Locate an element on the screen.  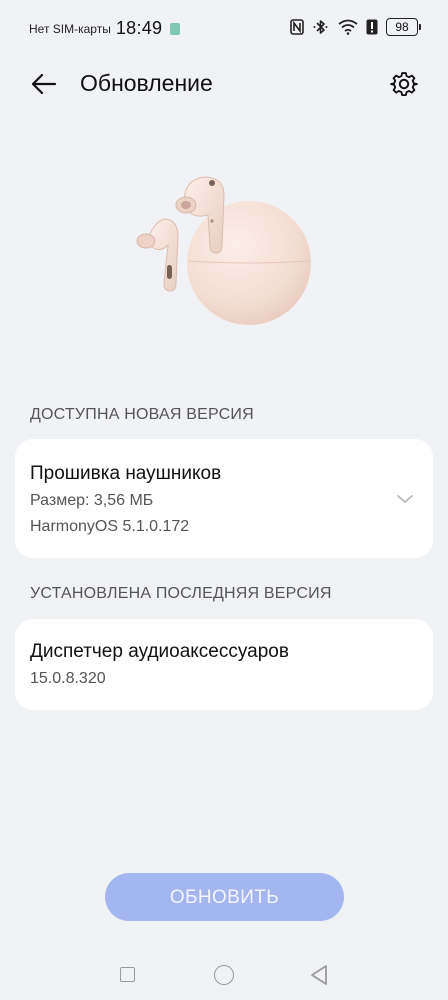
back-button is located at coordinates (44, 84).